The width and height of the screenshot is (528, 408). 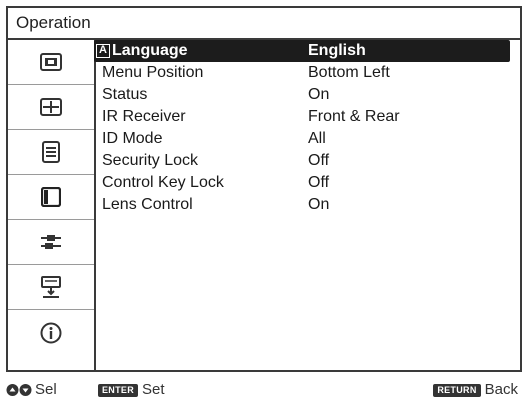 I want to click on sidebar-item-connection, so click(x=51, y=242).